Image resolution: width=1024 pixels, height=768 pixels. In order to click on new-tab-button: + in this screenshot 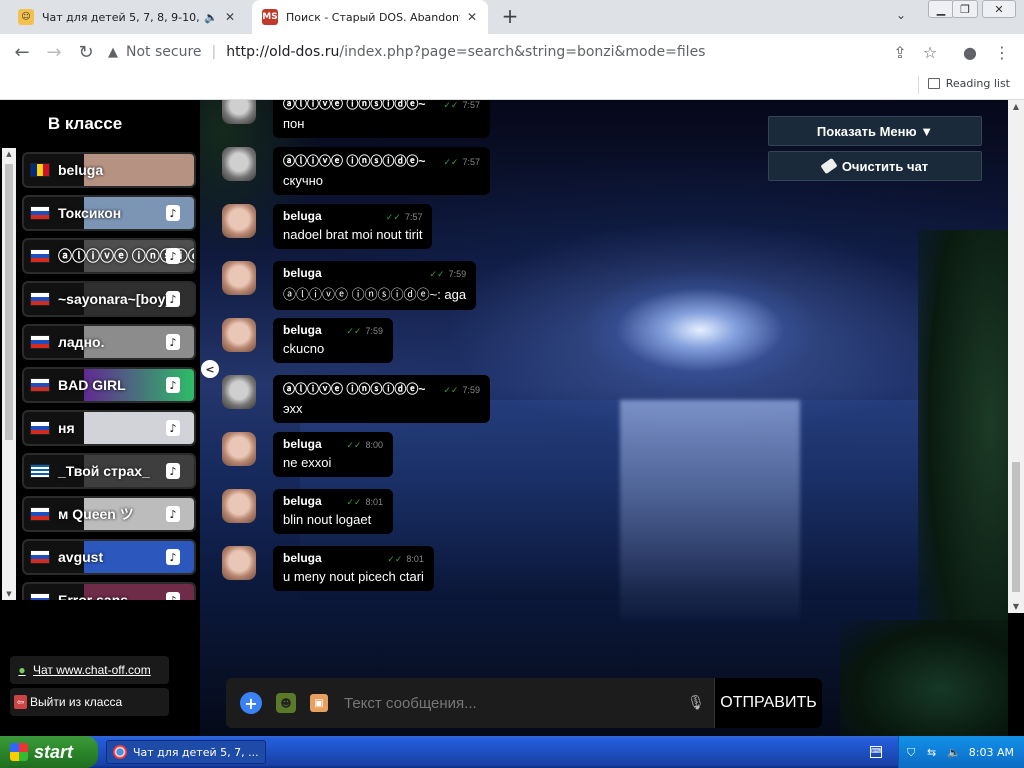, I will do `click(510, 16)`.